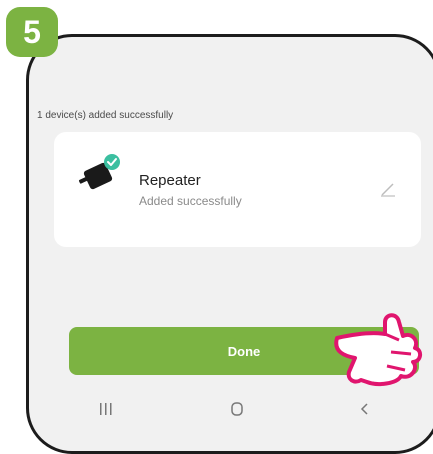 Image resolution: width=433 pixels, height=454 pixels. I want to click on step-number: 5, so click(32, 31).